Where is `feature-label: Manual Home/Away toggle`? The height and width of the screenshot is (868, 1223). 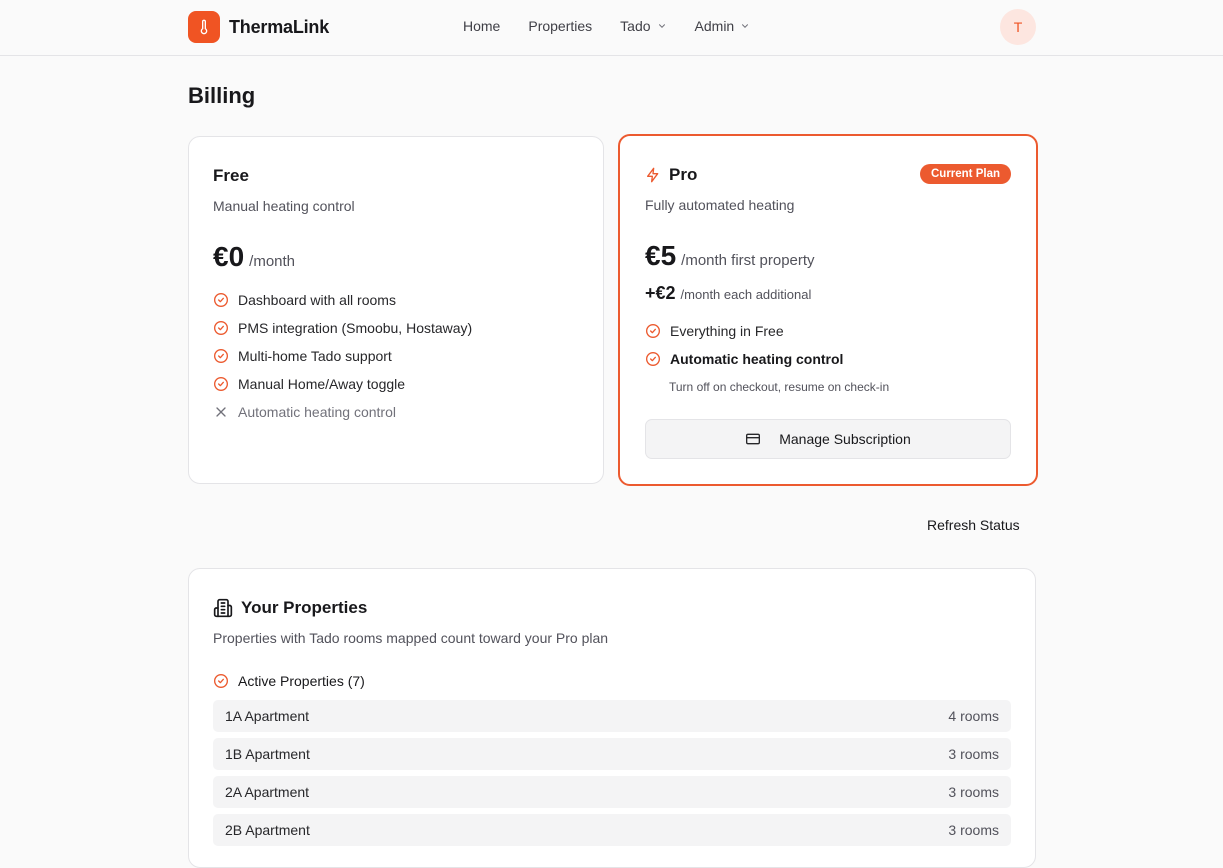
feature-label: Manual Home/Away toggle is located at coordinates (322, 384).